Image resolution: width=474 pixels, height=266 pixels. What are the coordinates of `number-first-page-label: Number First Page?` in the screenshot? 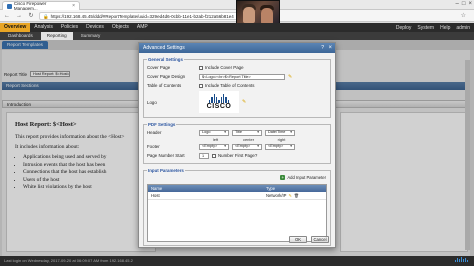 It's located at (238, 155).